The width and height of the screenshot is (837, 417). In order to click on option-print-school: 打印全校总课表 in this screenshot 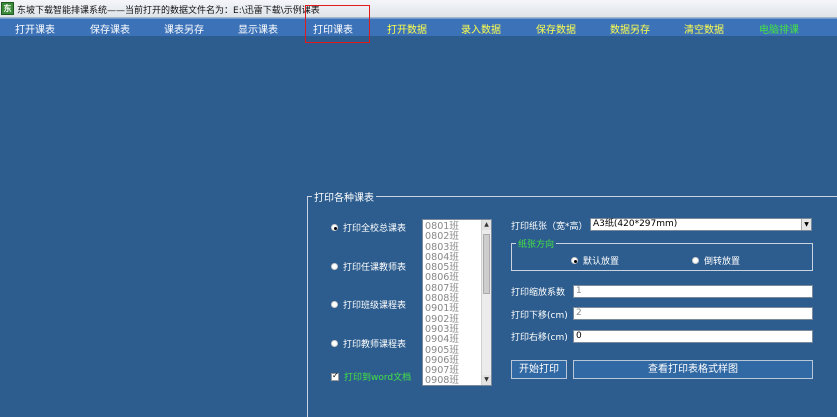, I will do `click(368, 227)`.